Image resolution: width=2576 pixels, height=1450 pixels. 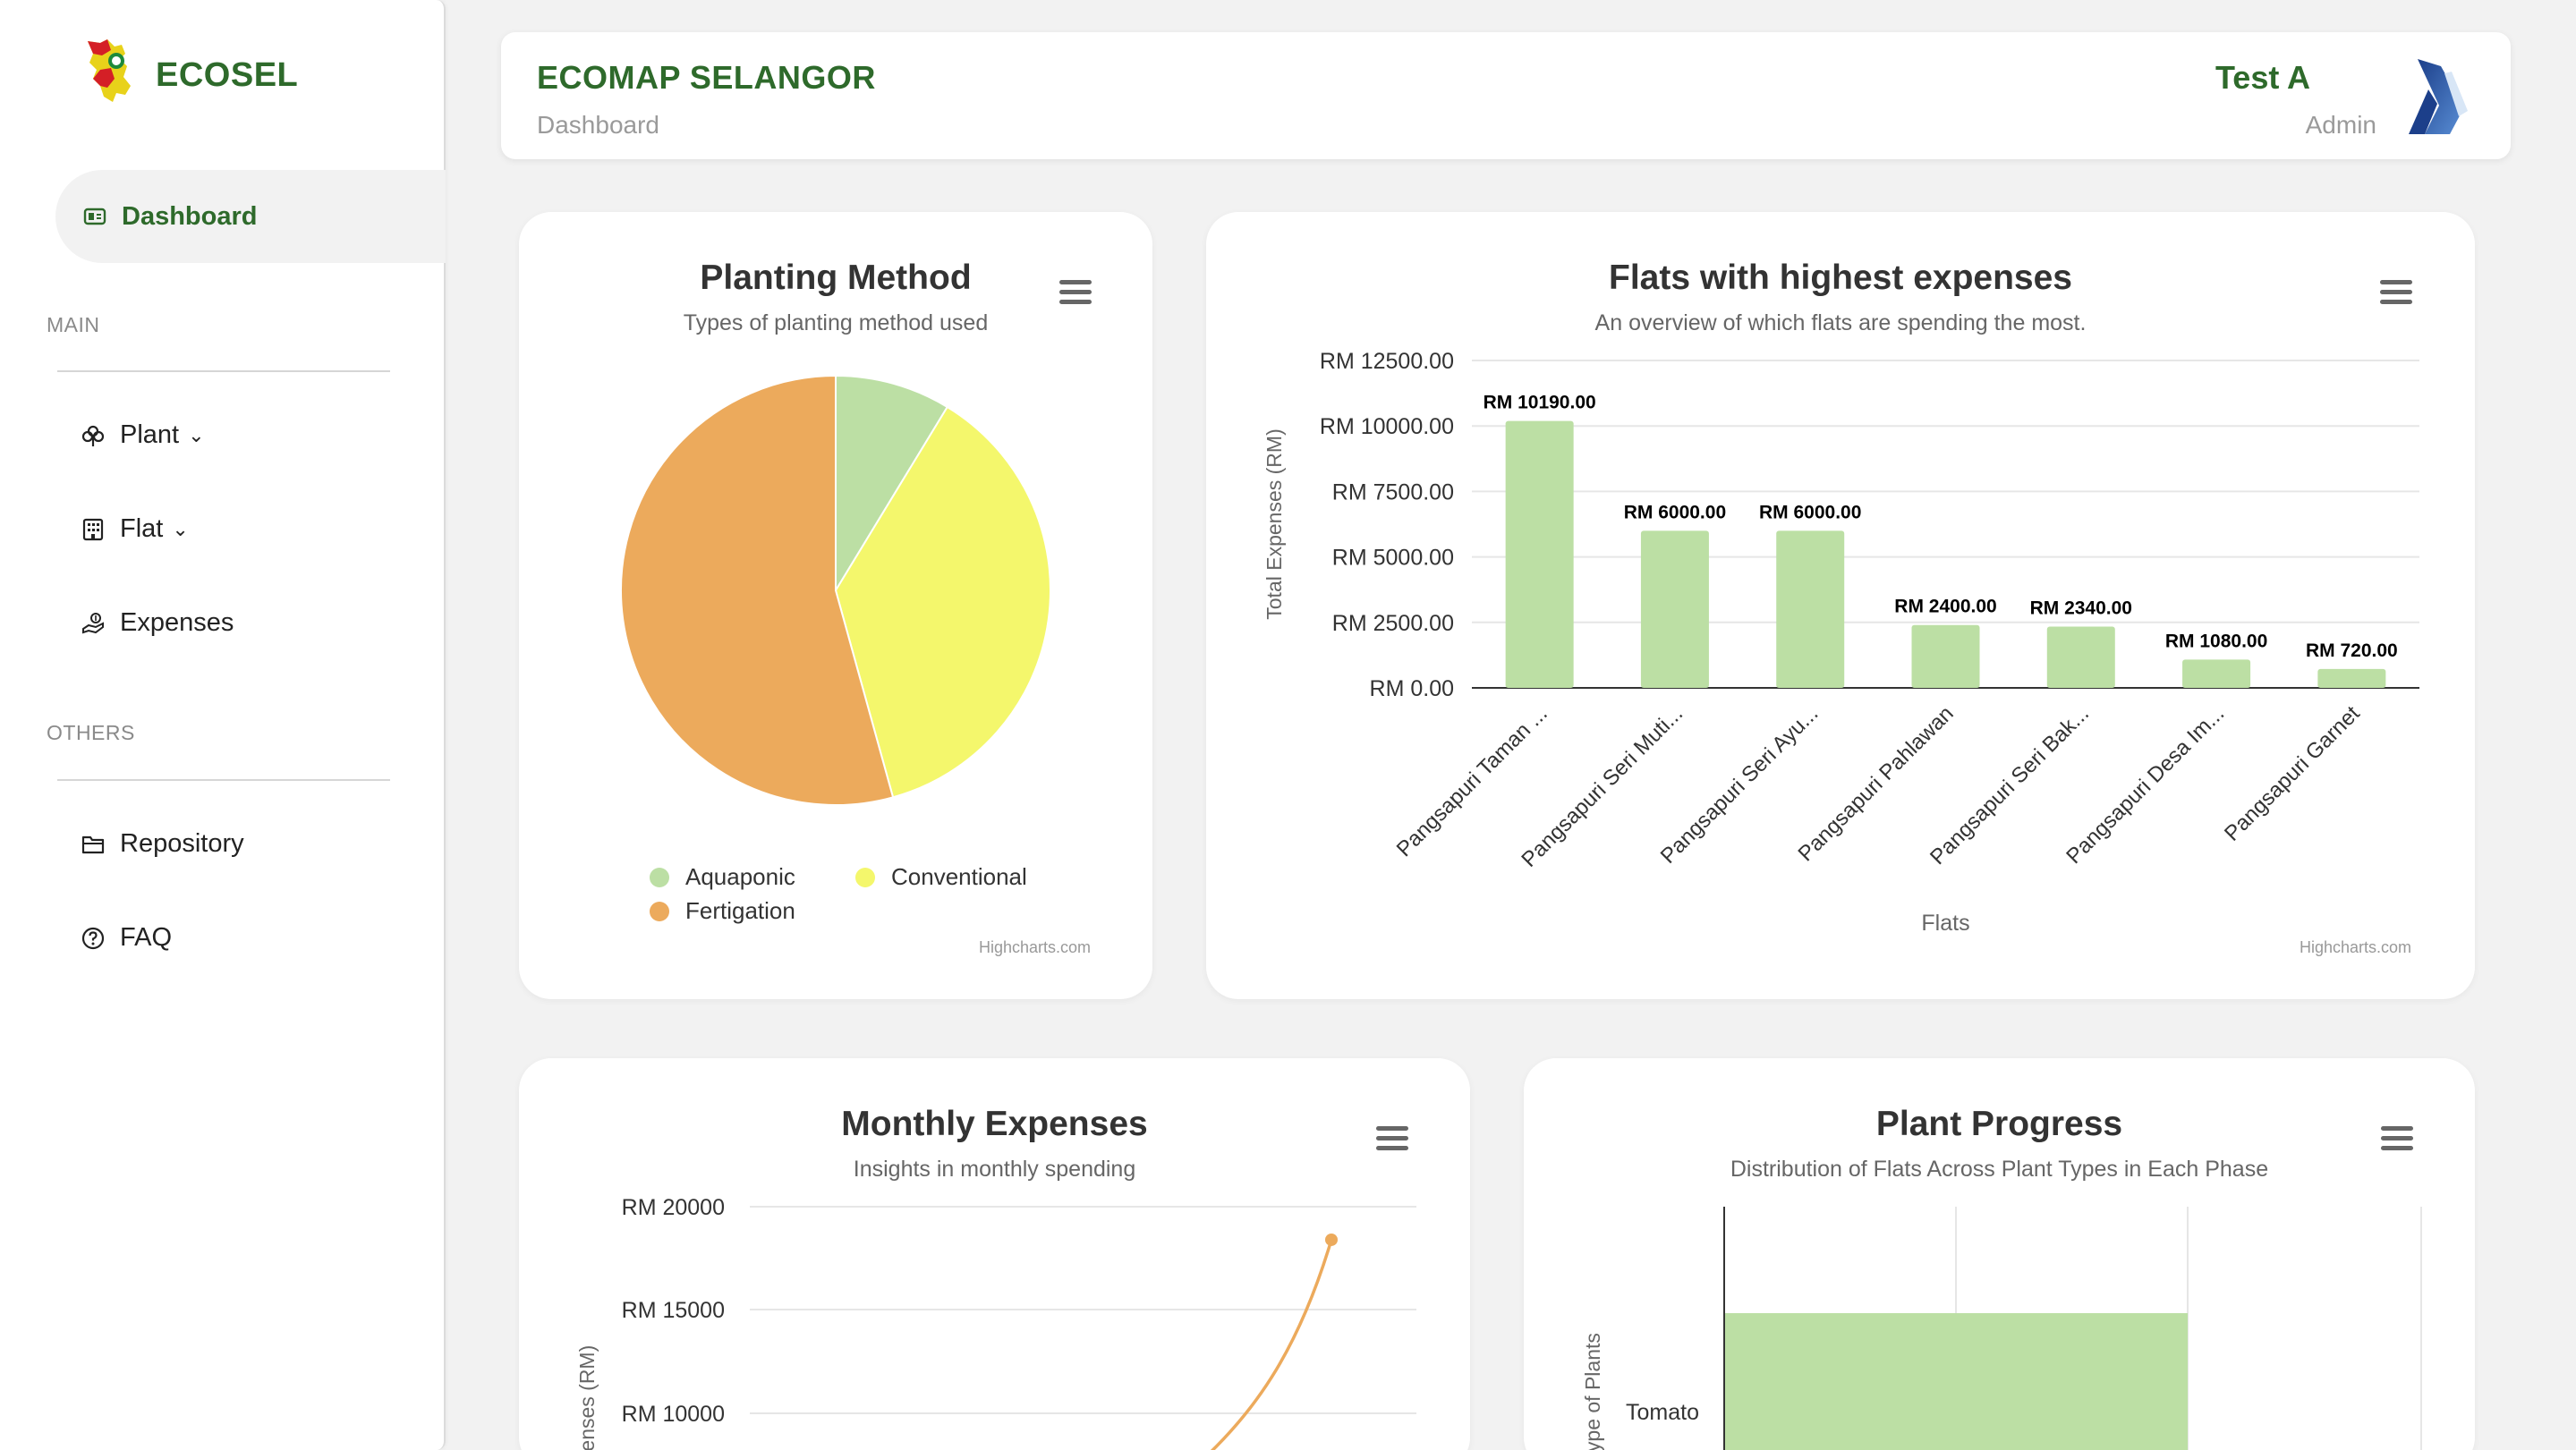 What do you see at coordinates (673, 1311) in the screenshot?
I see `y-tick-label: RM 15000` at bounding box center [673, 1311].